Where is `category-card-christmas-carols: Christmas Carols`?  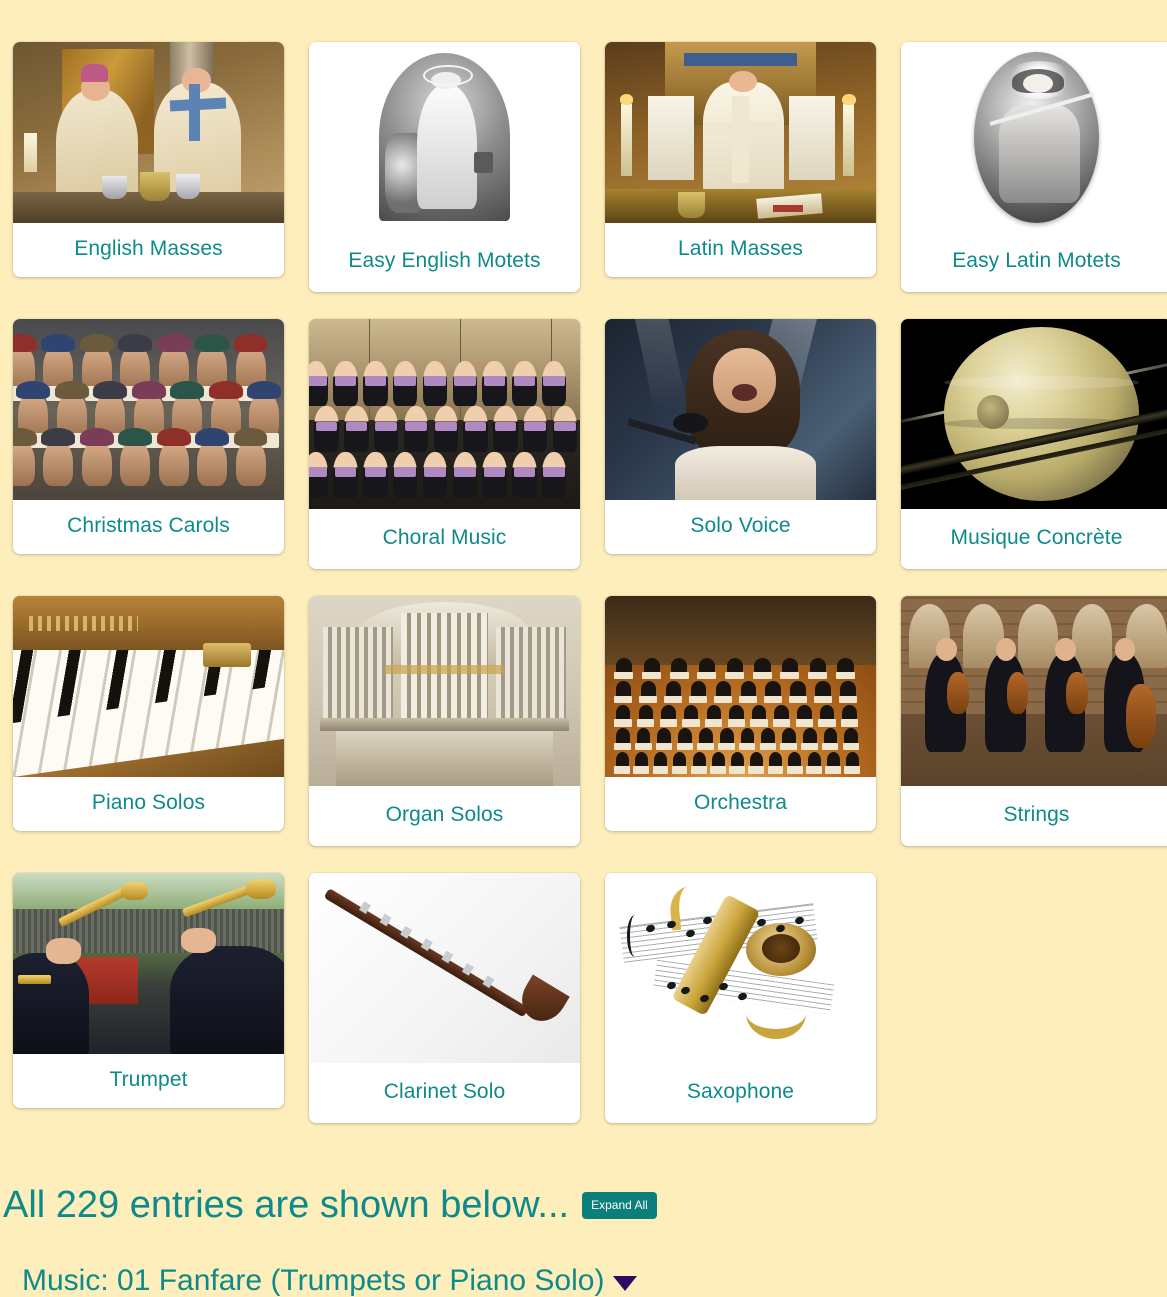
category-card-christmas-carols: Christmas Carols is located at coordinates (148, 437).